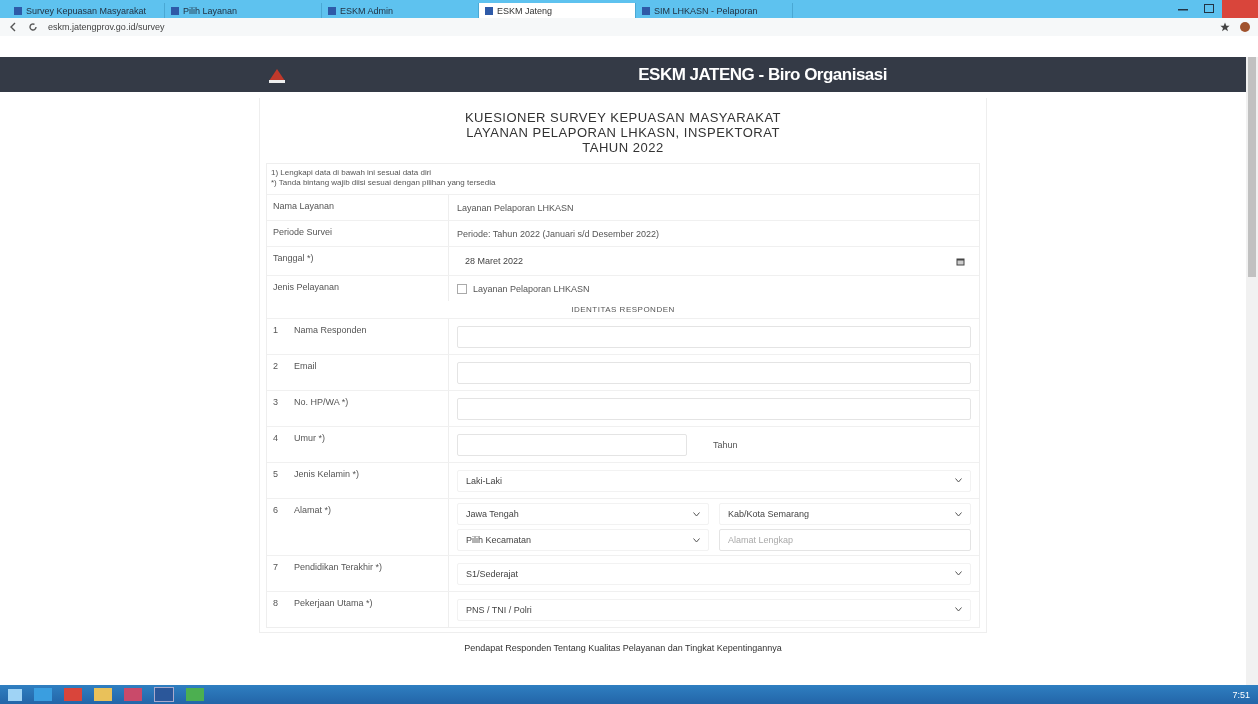 The width and height of the screenshot is (1258, 704). I want to click on note-text: *) Tanda bintang wajib diisi sesuai dengan pilihan yang tersedia, so click(384, 183).